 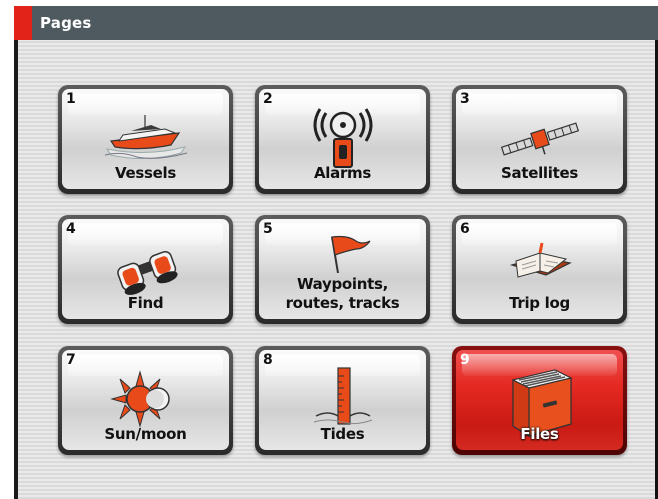 What do you see at coordinates (539, 400) in the screenshot?
I see `tile-files: 9 Files` at bounding box center [539, 400].